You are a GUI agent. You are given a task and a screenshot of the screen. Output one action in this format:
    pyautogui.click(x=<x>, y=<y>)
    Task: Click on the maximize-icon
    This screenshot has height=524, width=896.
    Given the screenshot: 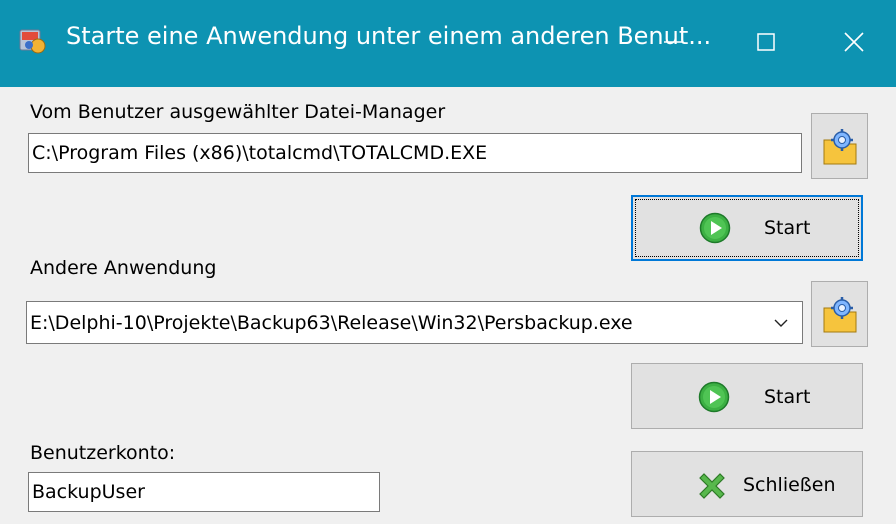 What is the action you would take?
    pyautogui.click(x=766, y=42)
    